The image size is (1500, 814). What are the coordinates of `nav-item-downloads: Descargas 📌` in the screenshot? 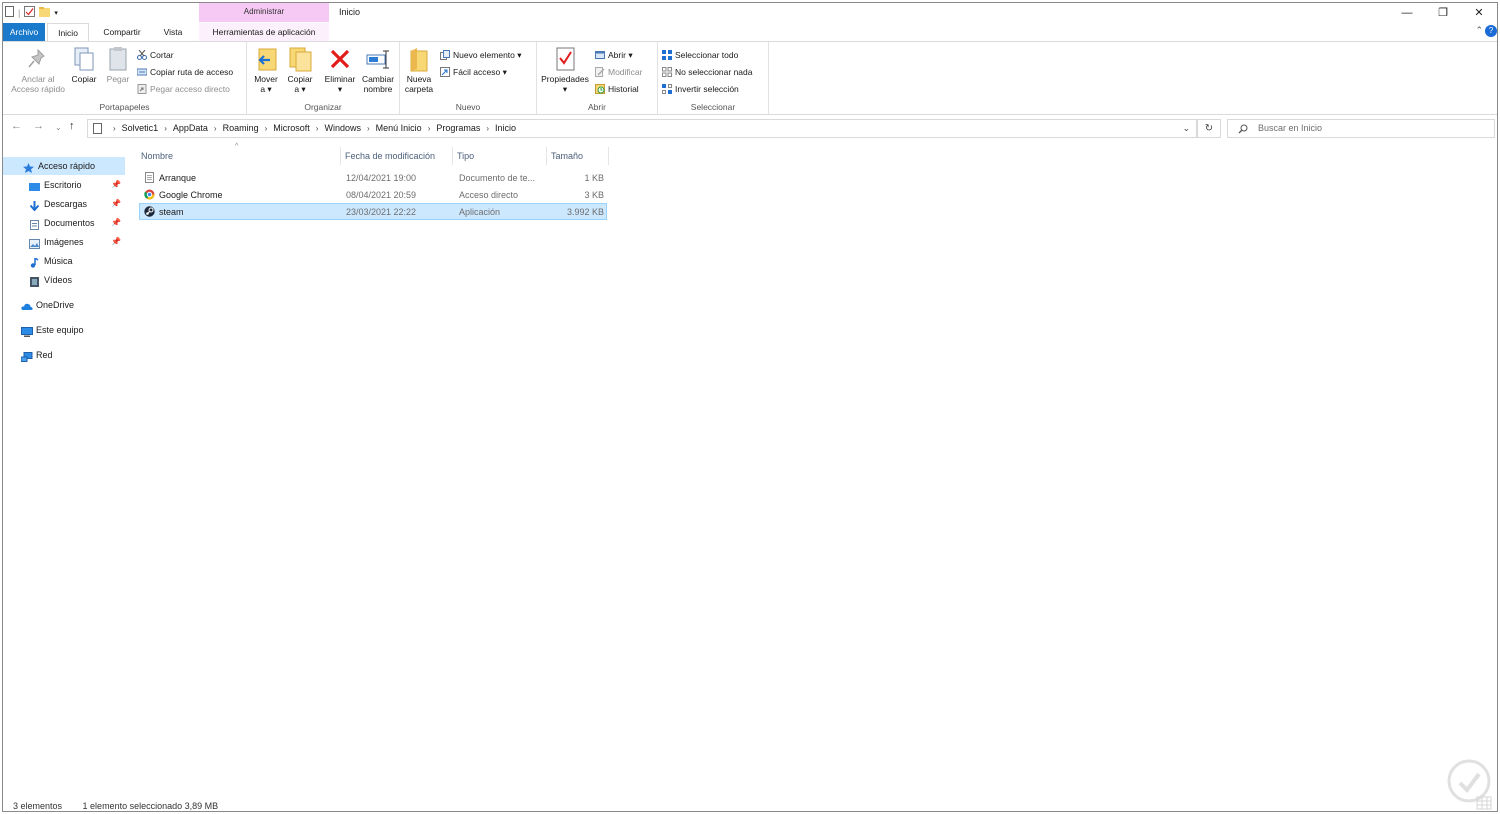 It's located at (64, 204).